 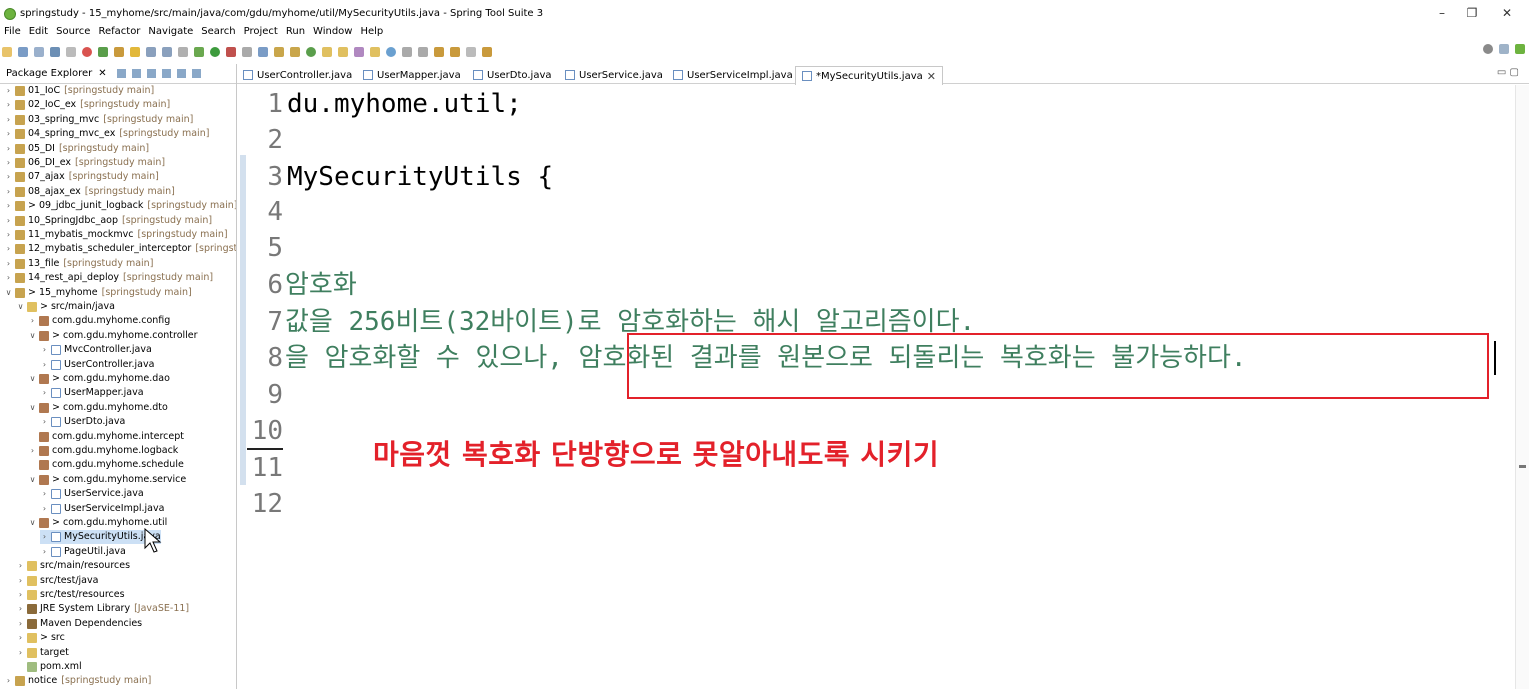 What do you see at coordinates (297, 75) in the screenshot?
I see `tab-usercontroller: UserController.java` at bounding box center [297, 75].